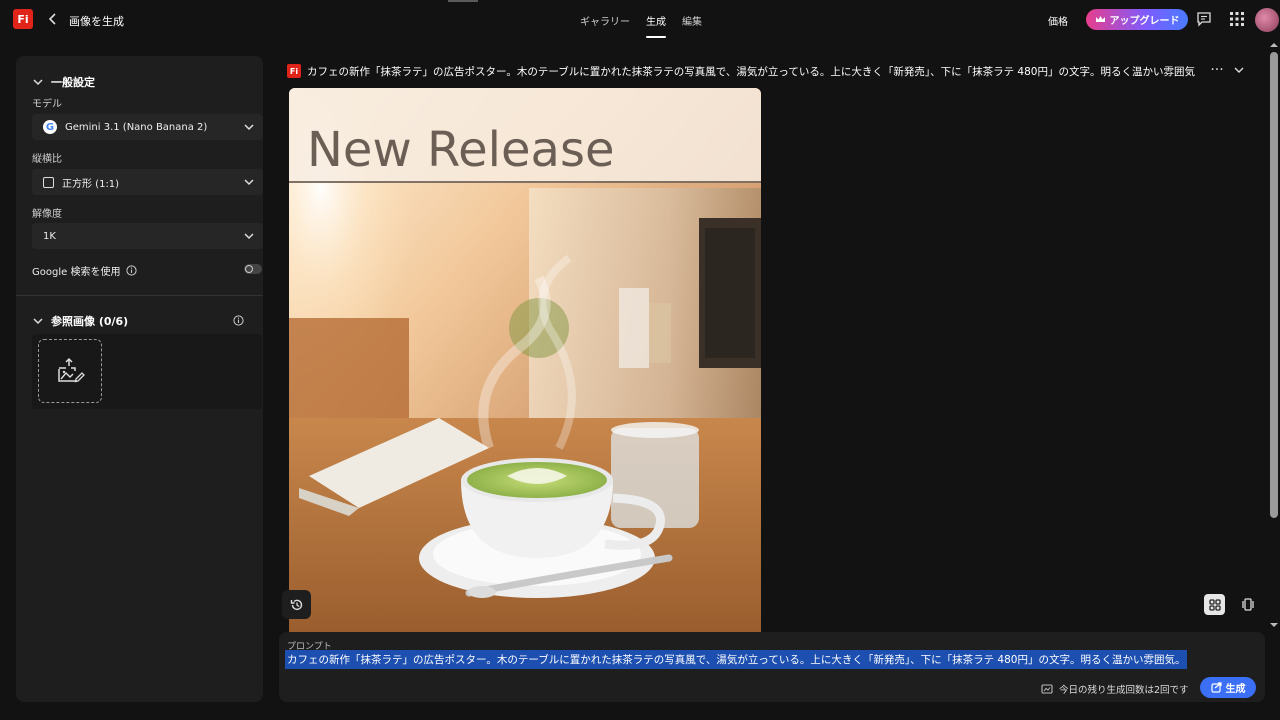 The height and width of the screenshot is (720, 1280). I want to click on image-headline: New Release, so click(461, 150).